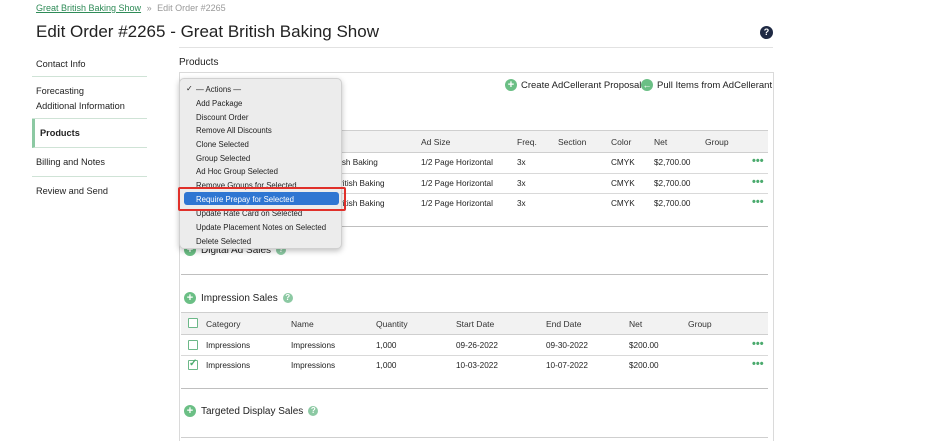  Describe the element at coordinates (477, 365) in the screenshot. I see `table-row-start-date: 10-03-2022` at that location.